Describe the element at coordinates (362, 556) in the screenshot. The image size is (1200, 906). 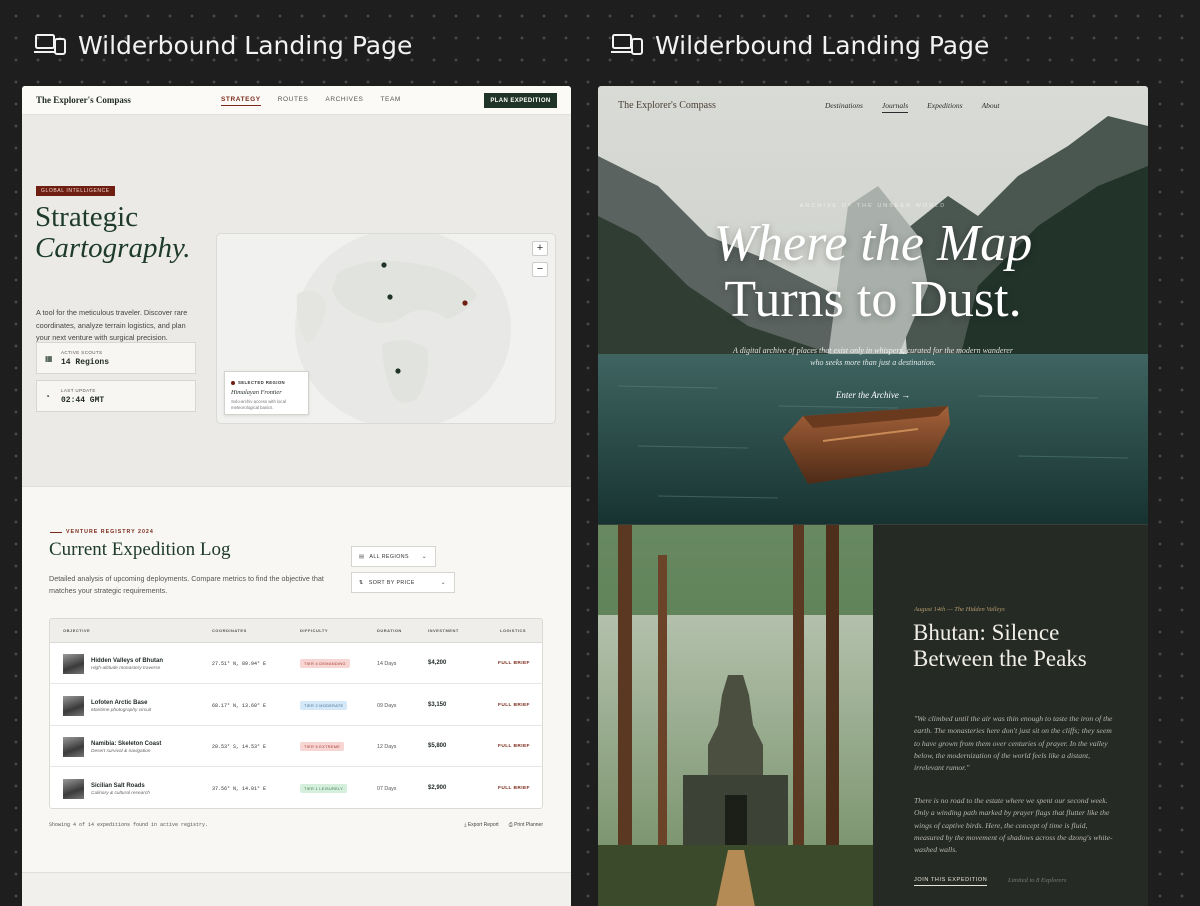
I see `filter-icon: ▤` at that location.